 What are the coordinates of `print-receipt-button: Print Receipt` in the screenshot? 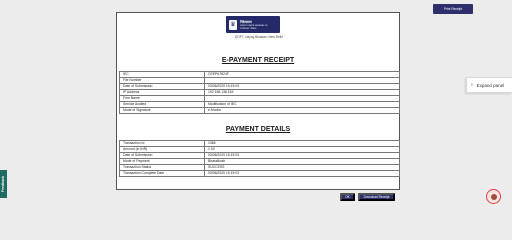 It's located at (453, 9).